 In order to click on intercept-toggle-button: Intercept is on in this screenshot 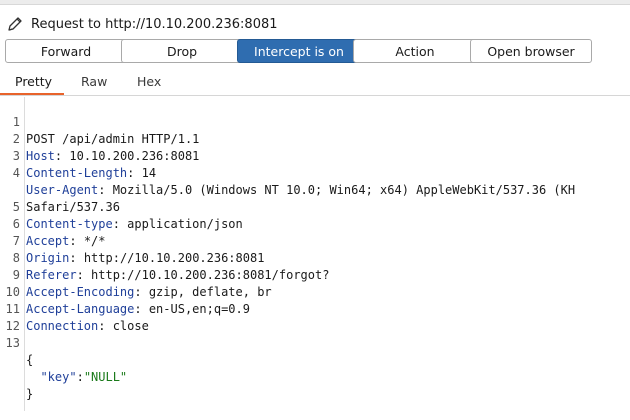, I will do `click(299, 51)`.